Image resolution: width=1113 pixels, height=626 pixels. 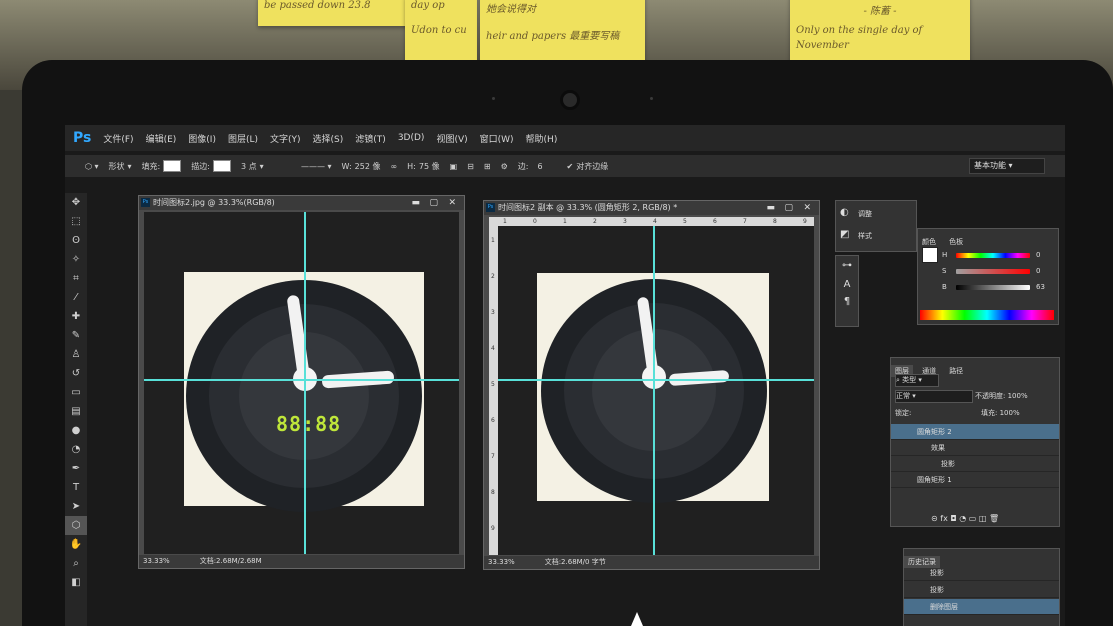 I want to click on menu-type: 文字(Y), so click(x=285, y=138).